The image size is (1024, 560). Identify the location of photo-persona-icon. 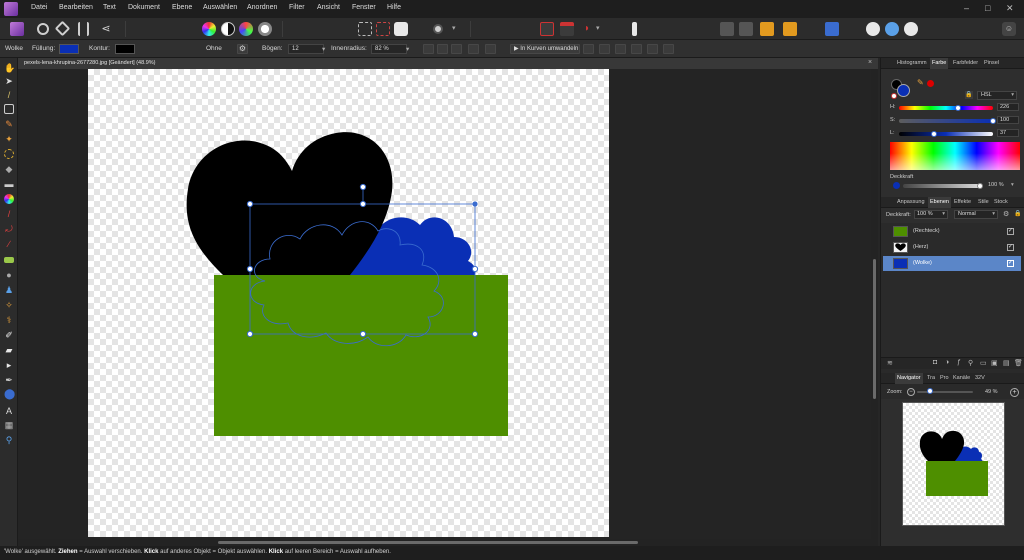
(17, 29).